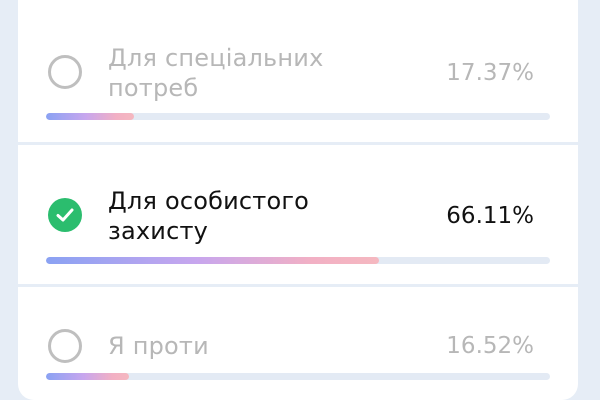 The height and width of the screenshot is (400, 600). Describe the element at coordinates (490, 346) in the screenshot. I see `poll-option-percent: 16.52%` at that location.